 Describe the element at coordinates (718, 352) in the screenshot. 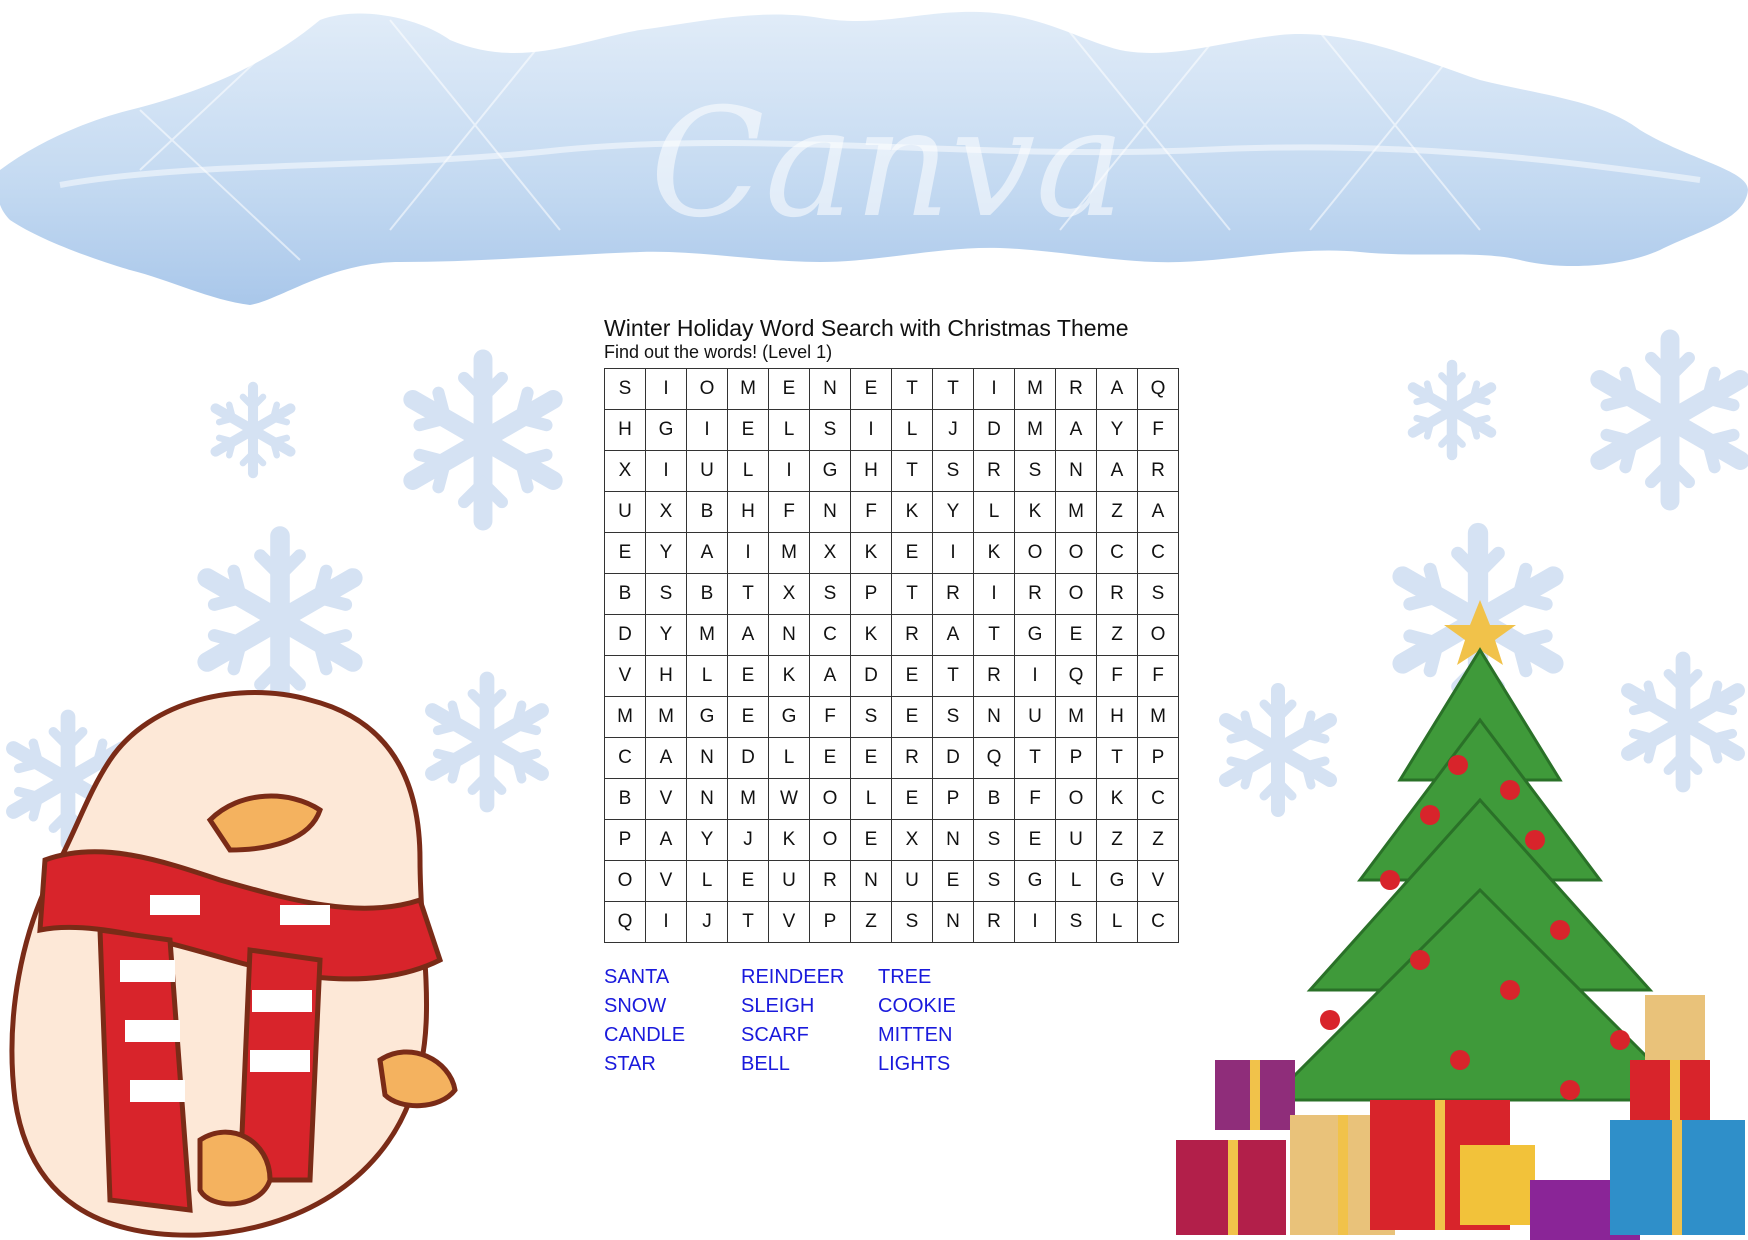

I see `worksheet-subtitle: Find out the words! (Level 1)` at that location.